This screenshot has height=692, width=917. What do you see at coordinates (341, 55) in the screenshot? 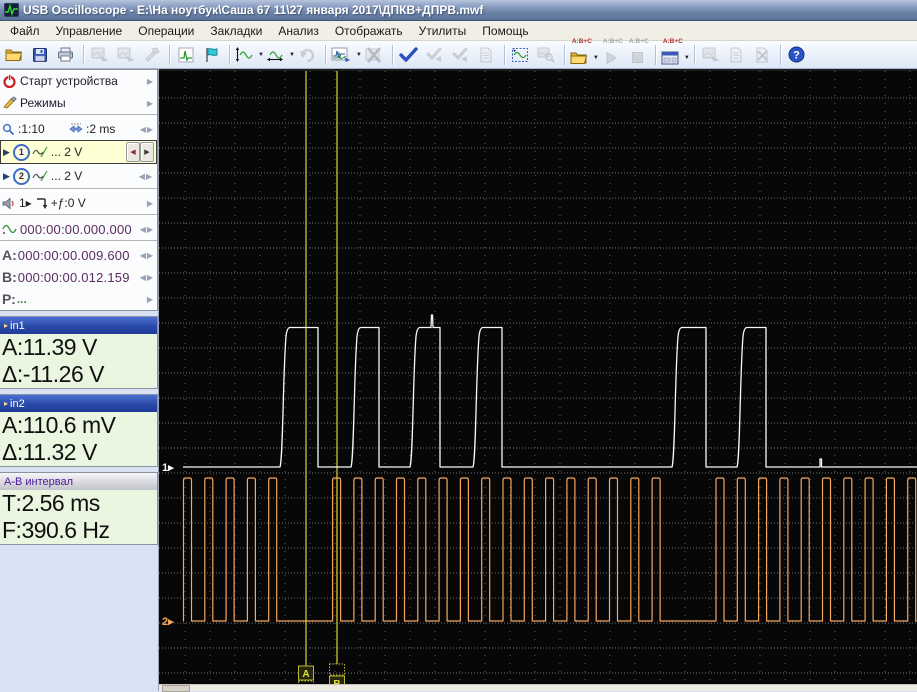
I see `overlay-waveforms-icon` at bounding box center [341, 55].